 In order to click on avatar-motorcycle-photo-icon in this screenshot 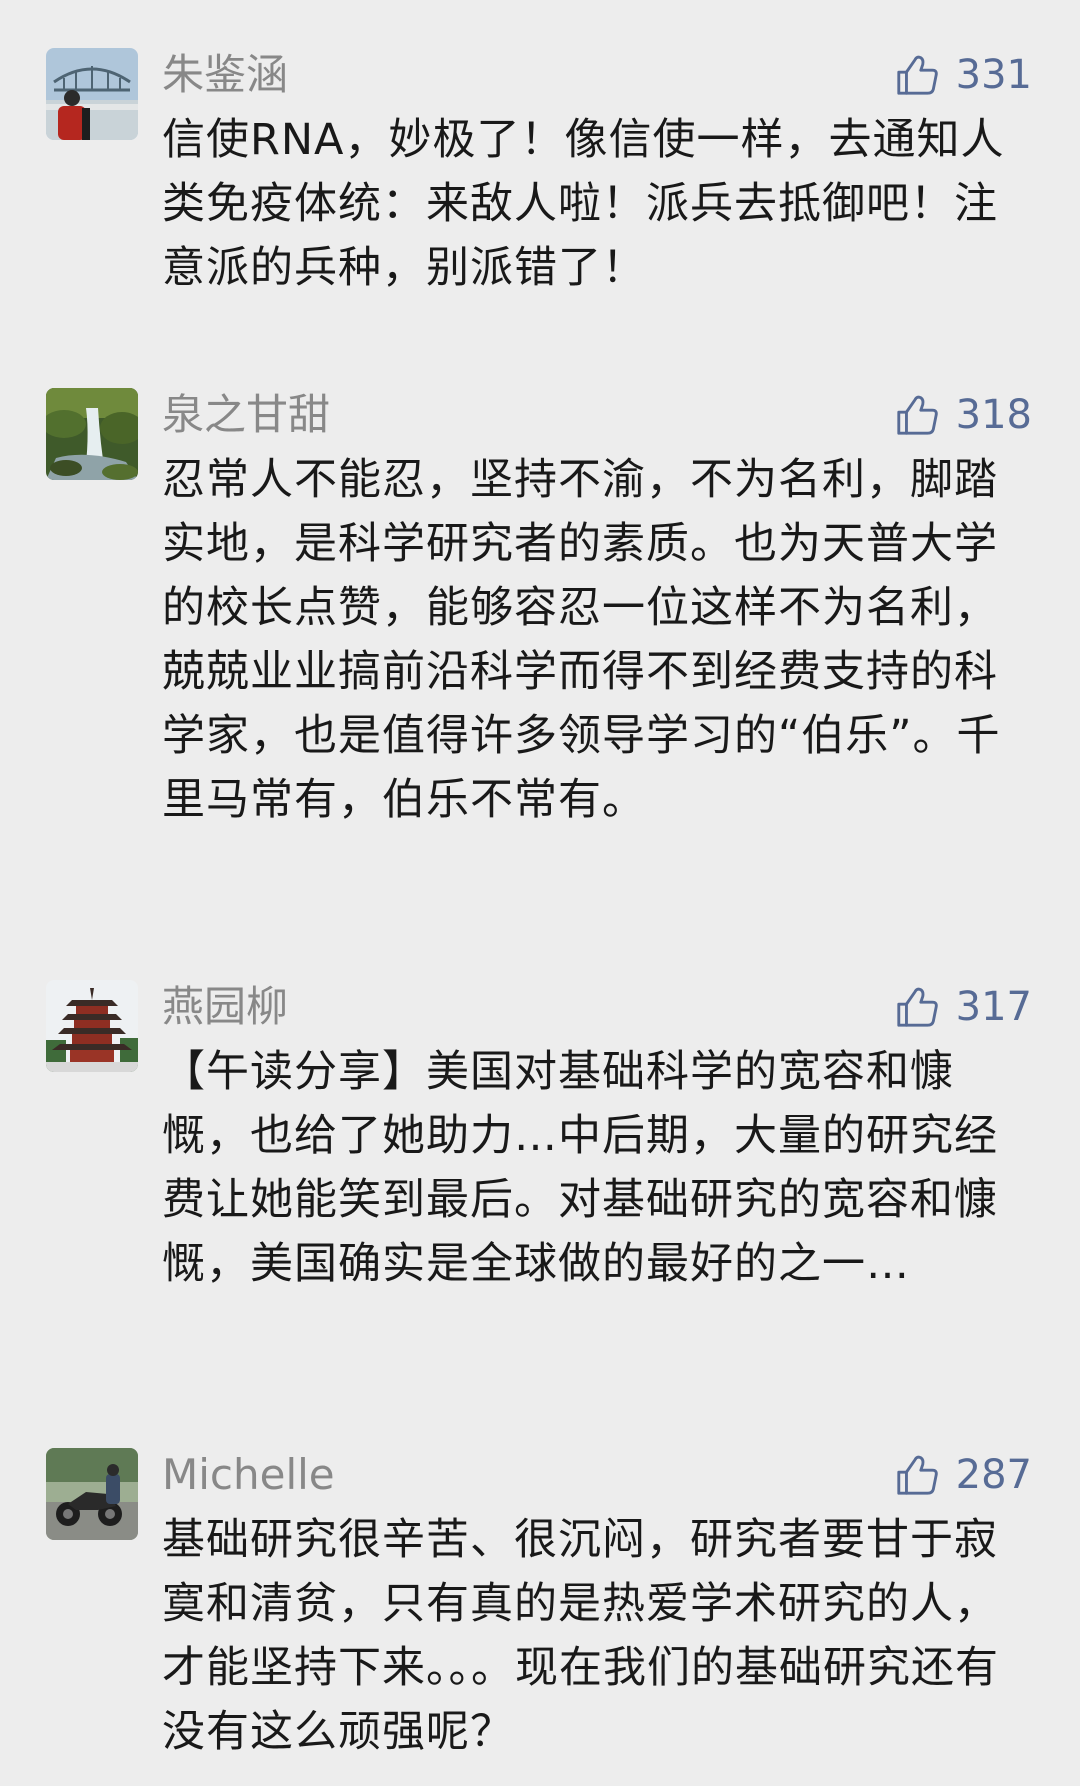, I will do `click(92, 1494)`.